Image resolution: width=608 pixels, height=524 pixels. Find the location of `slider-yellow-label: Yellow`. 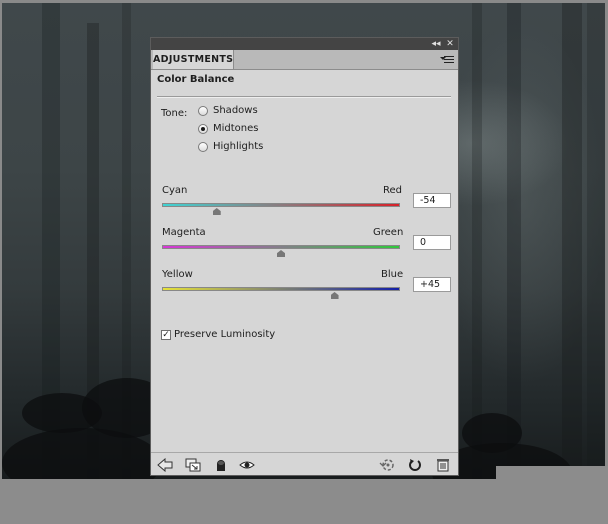

slider-yellow-label: Yellow is located at coordinates (177, 274).